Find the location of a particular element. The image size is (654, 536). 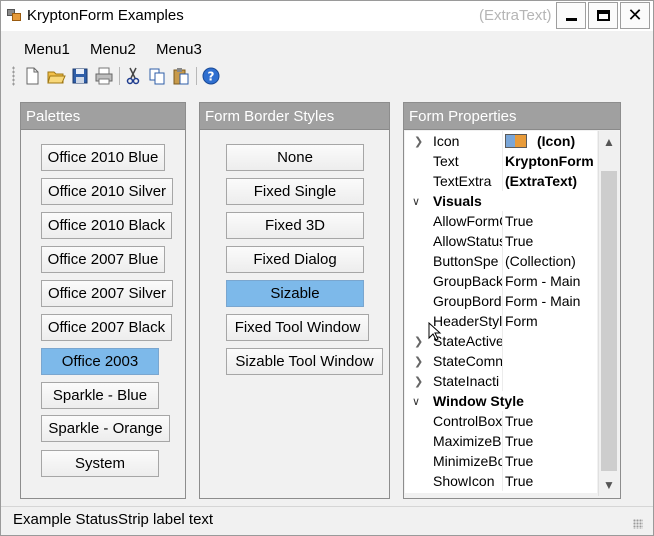

palette-button: Office 2007 Silver is located at coordinates (107, 293).